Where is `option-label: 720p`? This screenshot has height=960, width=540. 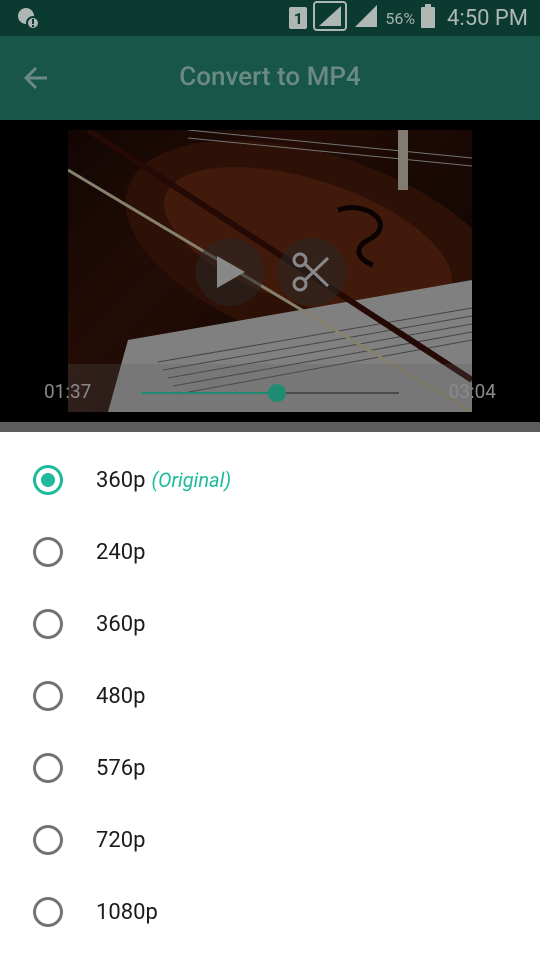 option-label: 720p is located at coordinates (121, 840).